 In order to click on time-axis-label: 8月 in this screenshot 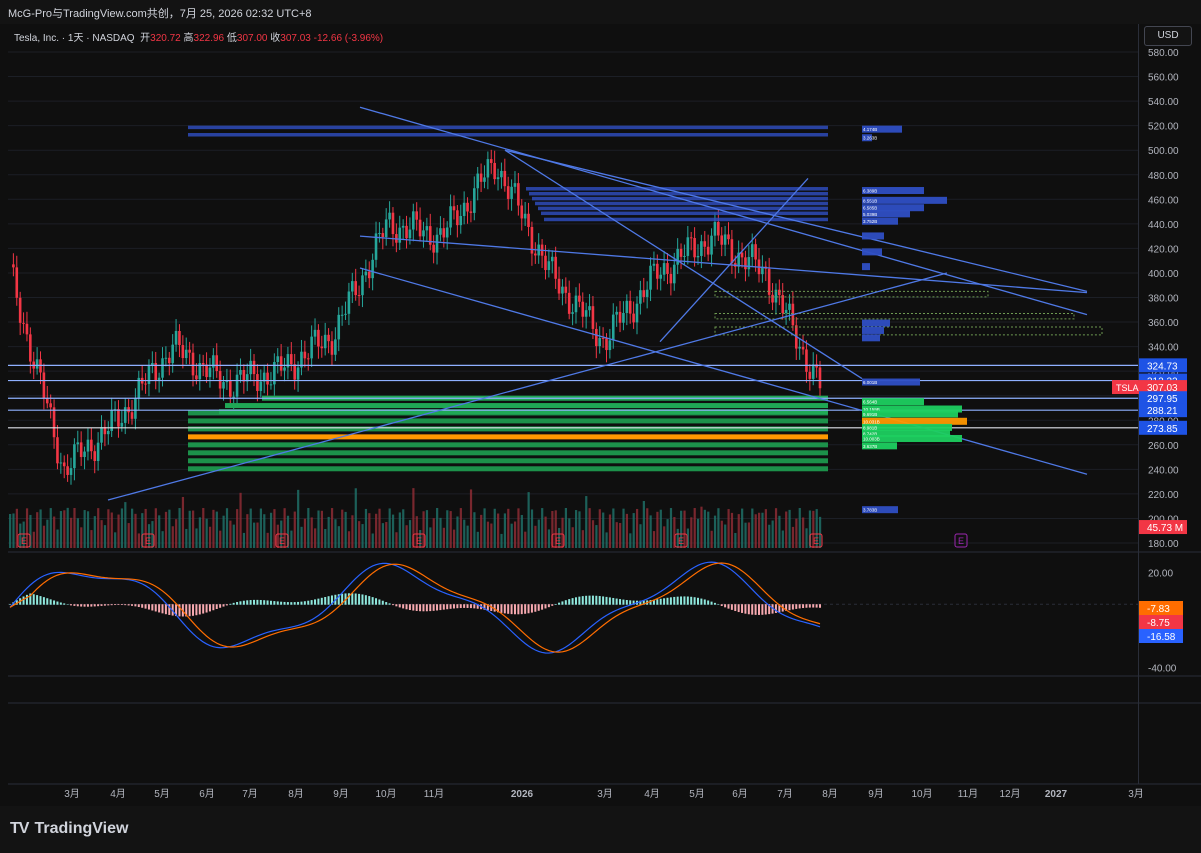, I will do `click(830, 794)`.